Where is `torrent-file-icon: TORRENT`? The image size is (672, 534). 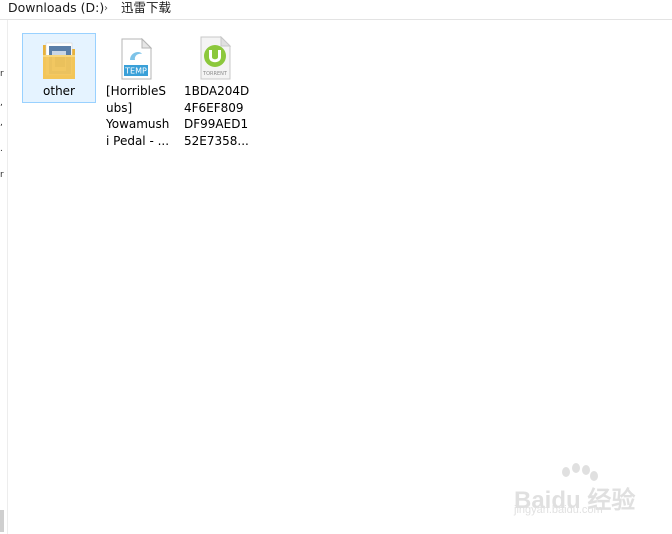
torrent-file-icon: TORRENT is located at coordinates (215, 59).